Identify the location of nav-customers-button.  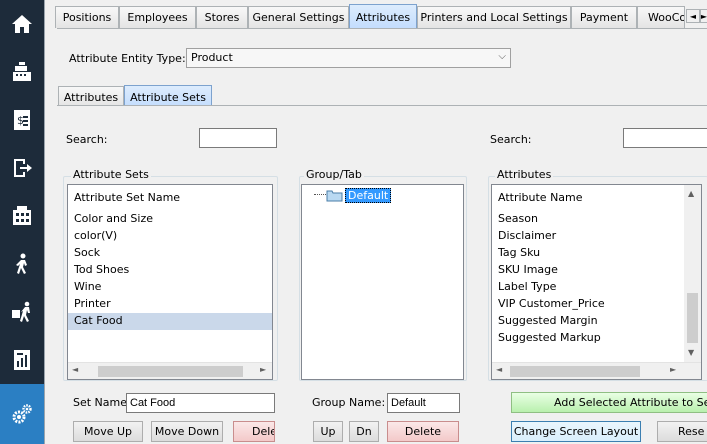
(22, 264).